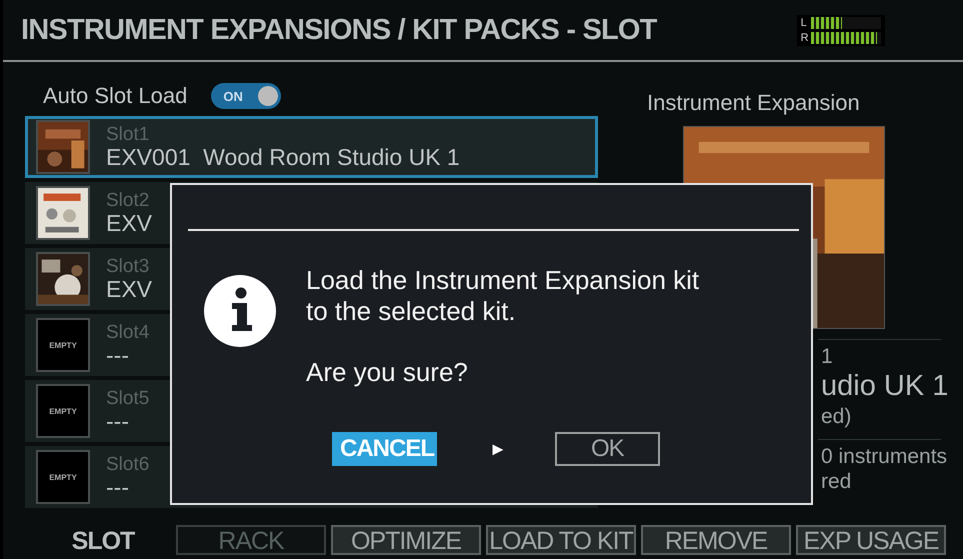 This screenshot has height=559, width=963. What do you see at coordinates (503, 296) in the screenshot?
I see `dialog-message: Load the Instrument Expansion kit to the selected kit.` at bounding box center [503, 296].